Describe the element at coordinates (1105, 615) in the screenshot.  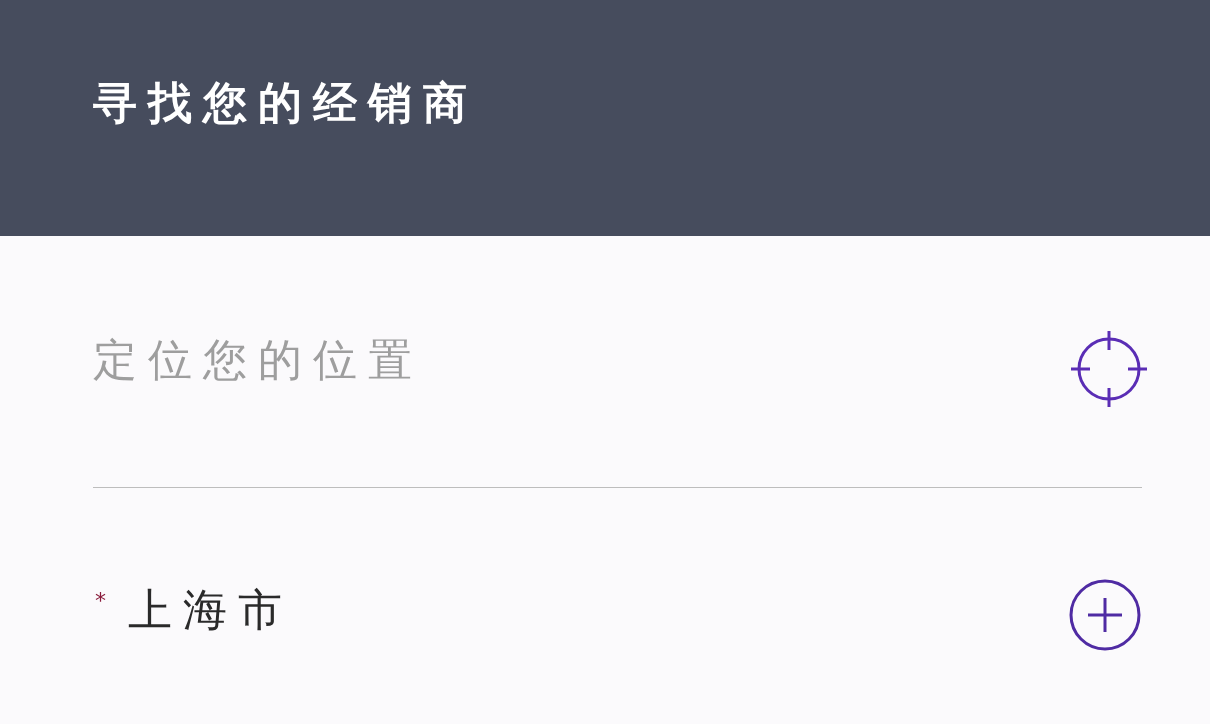
I see `add-icon` at that location.